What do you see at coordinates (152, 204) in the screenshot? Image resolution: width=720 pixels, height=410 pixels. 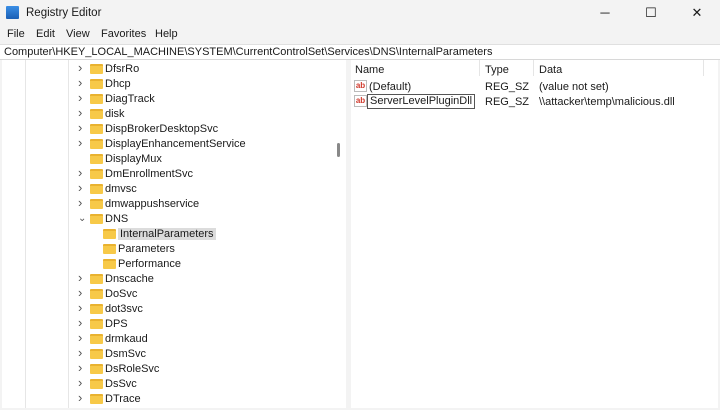 I see `tree-item-label: dmwappushservice` at bounding box center [152, 204].